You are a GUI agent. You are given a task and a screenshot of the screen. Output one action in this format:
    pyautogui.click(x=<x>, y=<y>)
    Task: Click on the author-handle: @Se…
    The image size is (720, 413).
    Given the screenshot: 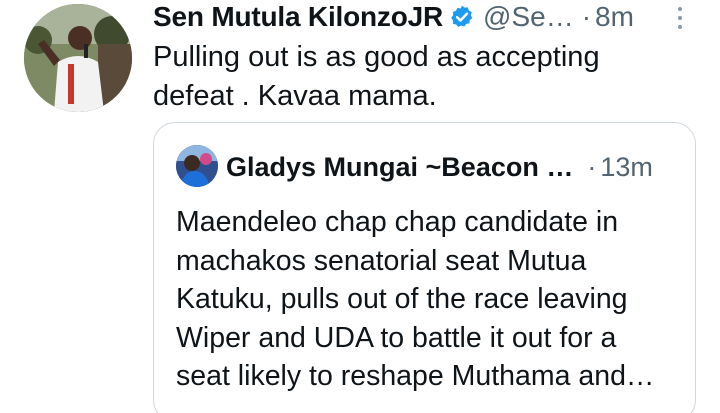 What is the action you would take?
    pyautogui.click(x=528, y=17)
    